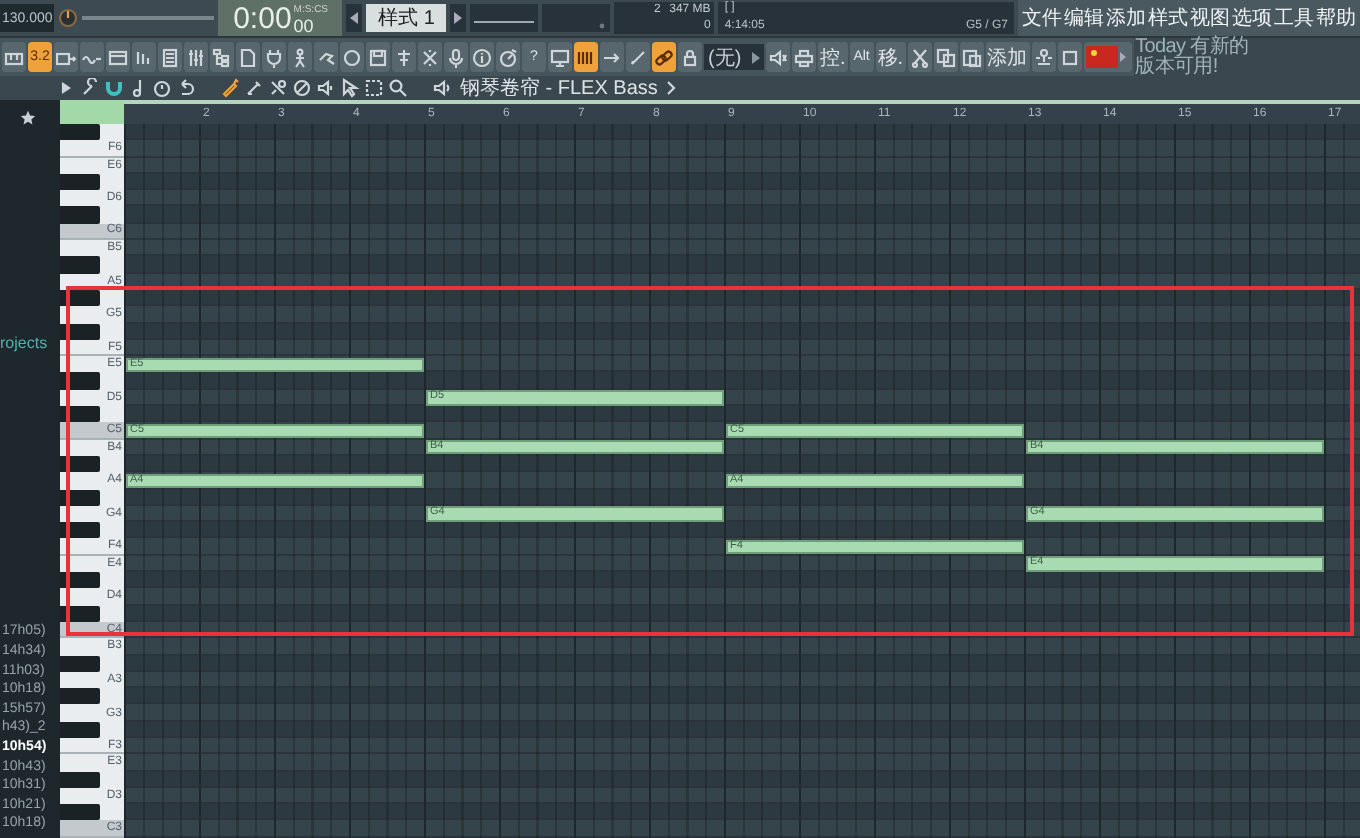 The image size is (1360, 838). What do you see at coordinates (262, 19) in the screenshot?
I see `time-text: 0:00` at bounding box center [262, 19].